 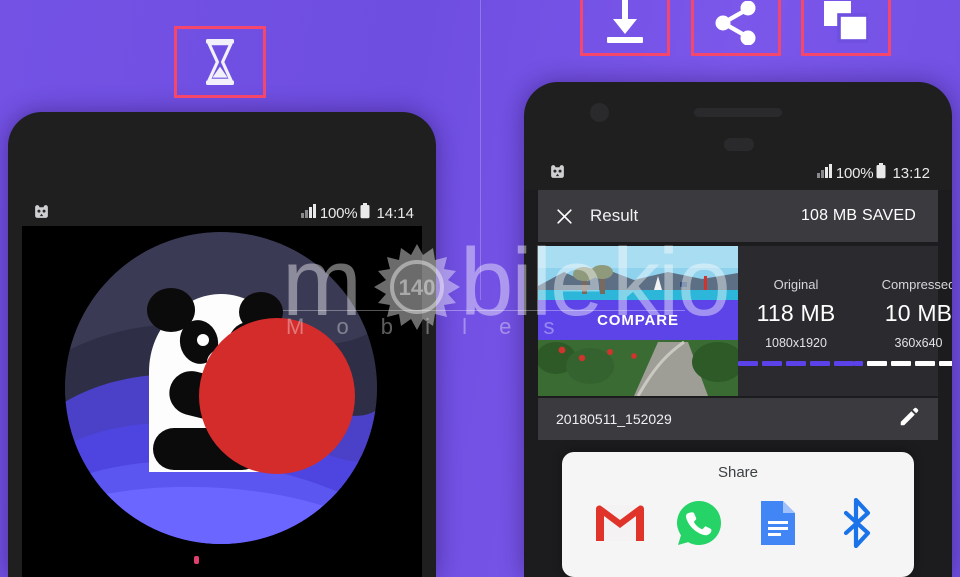 What do you see at coordinates (738, 112) in the screenshot?
I see `earpiece-speaker` at bounding box center [738, 112].